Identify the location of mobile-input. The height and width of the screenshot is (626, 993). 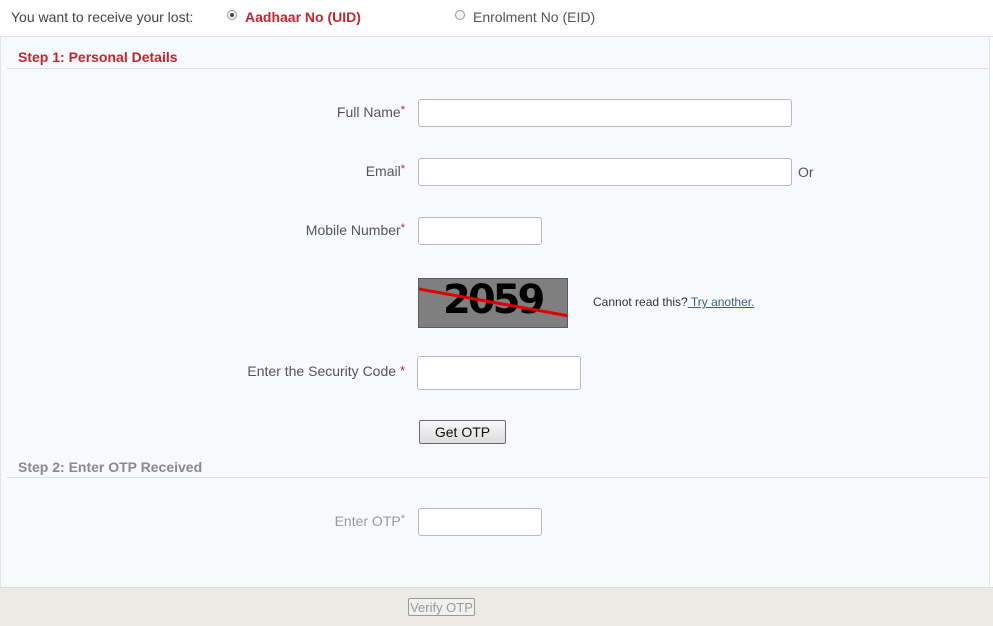
(480, 231).